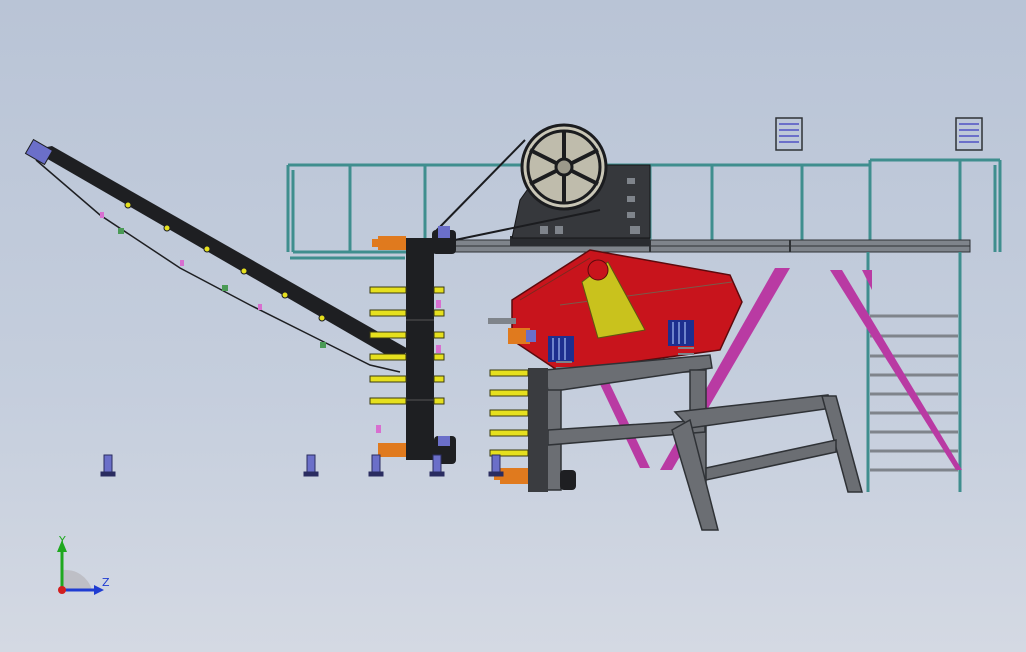 The image size is (1026, 652). What do you see at coordinates (217, 255) in the screenshot?
I see `feed-conveyor` at bounding box center [217, 255].